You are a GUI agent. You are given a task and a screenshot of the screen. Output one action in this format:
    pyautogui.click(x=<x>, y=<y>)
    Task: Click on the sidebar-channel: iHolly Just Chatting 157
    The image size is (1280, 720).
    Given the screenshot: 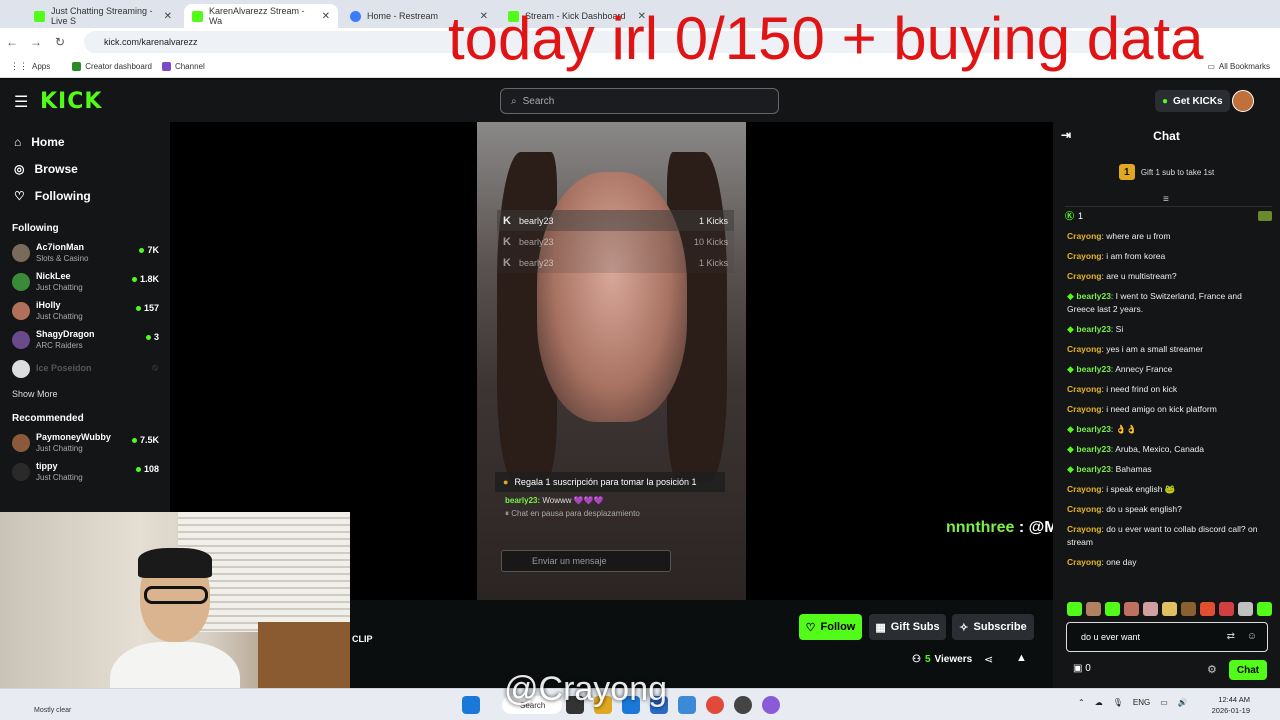 What is the action you would take?
    pyautogui.click(x=85, y=310)
    